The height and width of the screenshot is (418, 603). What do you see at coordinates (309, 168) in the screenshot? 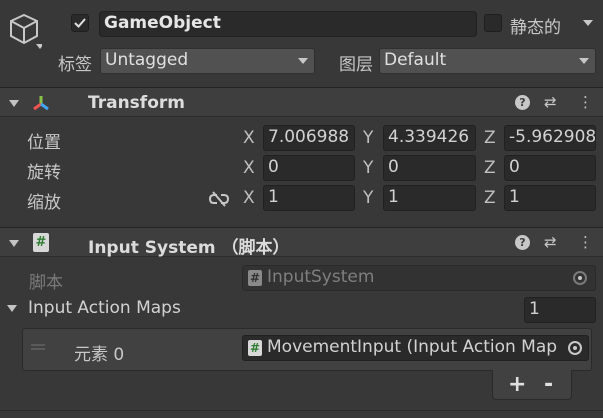
I see `rotation-x-field: 0` at bounding box center [309, 168].